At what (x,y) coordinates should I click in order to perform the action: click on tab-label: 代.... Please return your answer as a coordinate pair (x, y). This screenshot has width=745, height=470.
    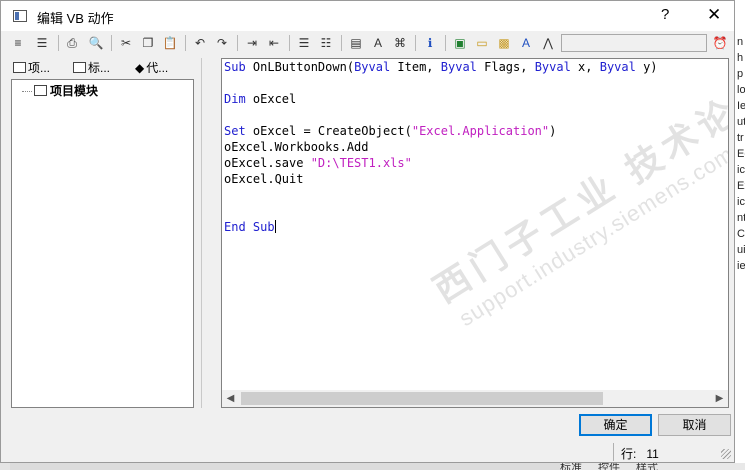
    Looking at the image, I should click on (157, 68).